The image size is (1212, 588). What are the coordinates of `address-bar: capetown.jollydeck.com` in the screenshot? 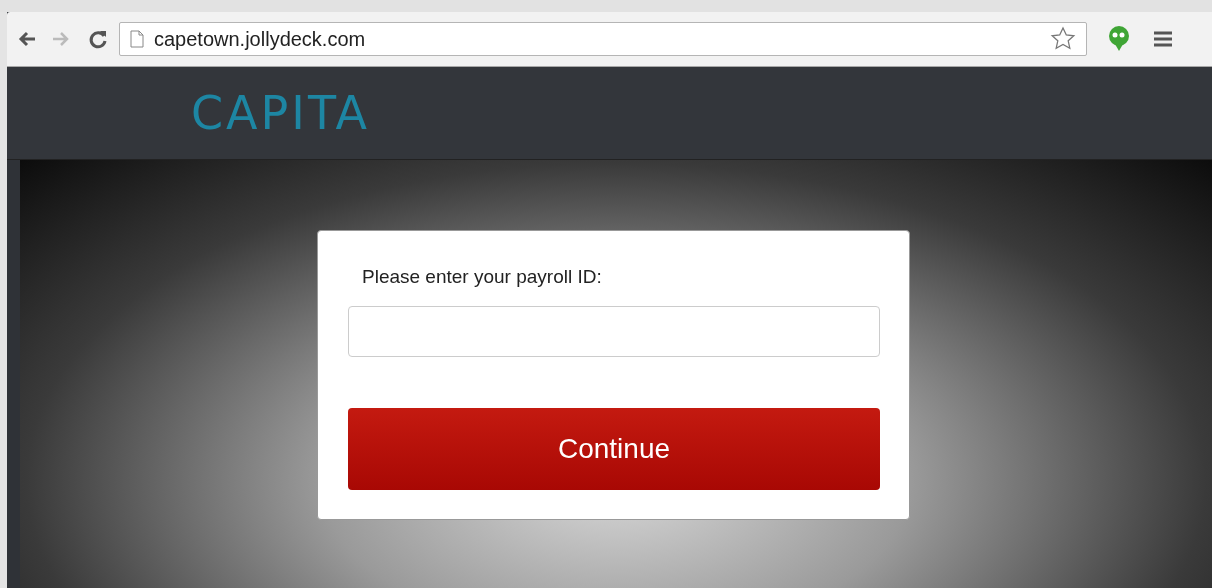 It's located at (603, 39).